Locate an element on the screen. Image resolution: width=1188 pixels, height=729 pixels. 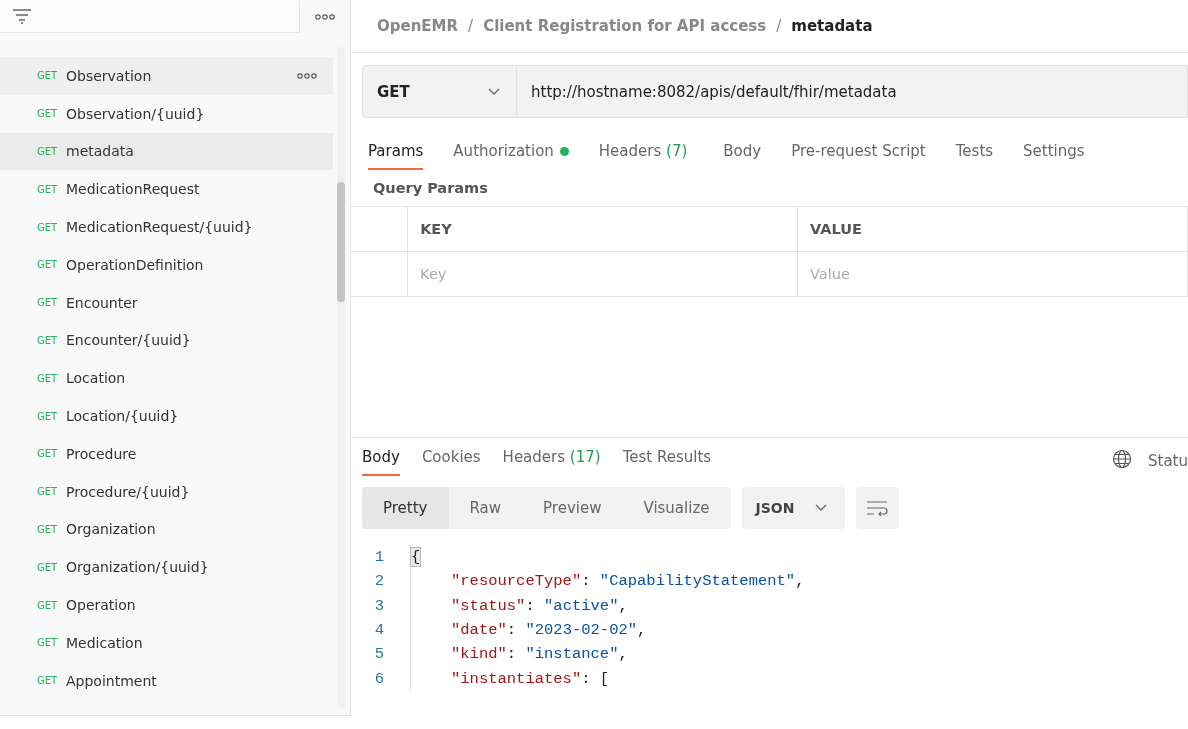
response-tab: Cookies is located at coordinates (451, 462).